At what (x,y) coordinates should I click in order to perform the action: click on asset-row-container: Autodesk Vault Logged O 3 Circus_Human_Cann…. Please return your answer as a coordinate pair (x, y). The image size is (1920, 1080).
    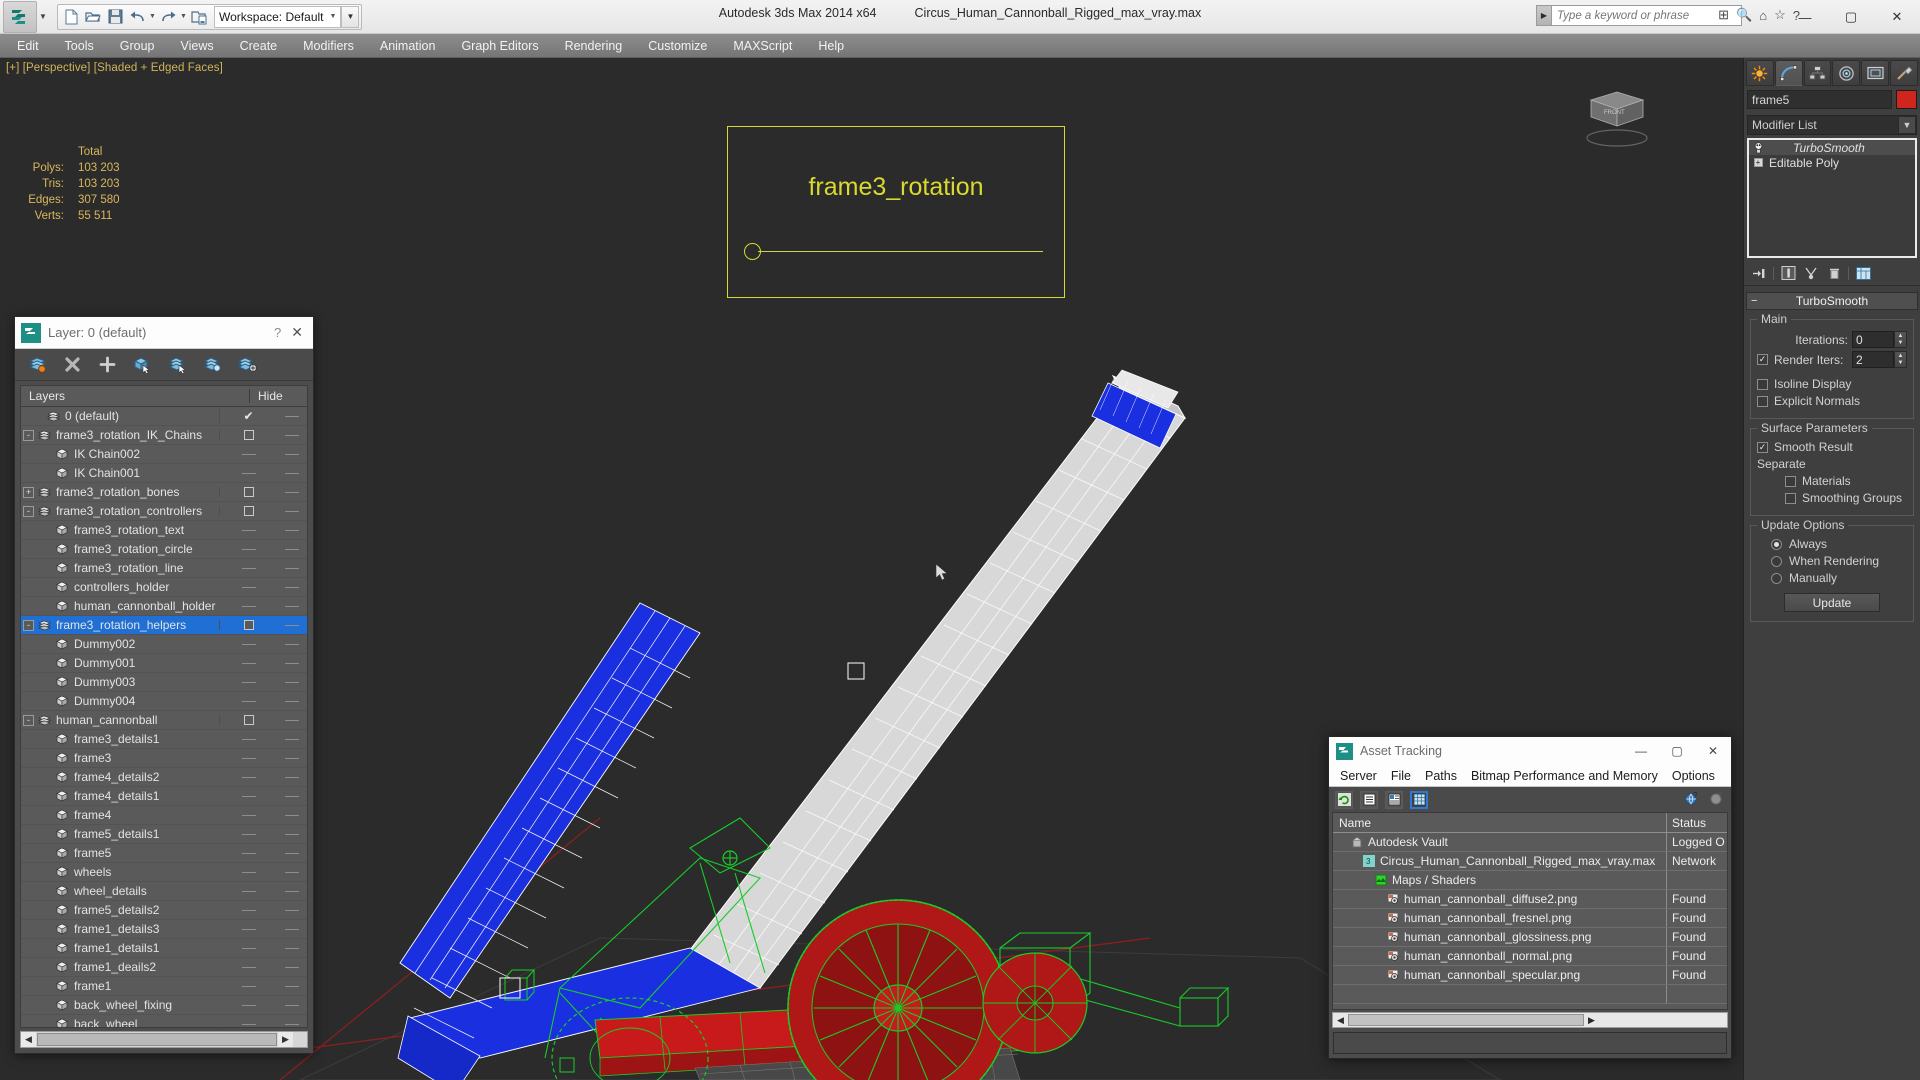
    Looking at the image, I should click on (1530, 918).